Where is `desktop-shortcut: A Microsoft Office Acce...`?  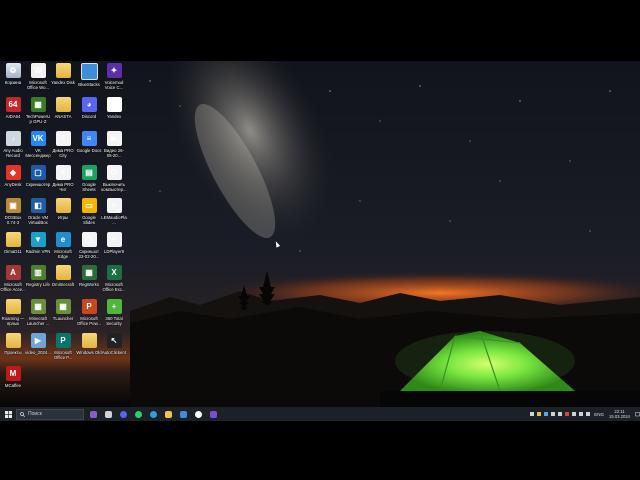
desktop-shortcut: A Microsoft Office Acce... is located at coordinates (13, 278).